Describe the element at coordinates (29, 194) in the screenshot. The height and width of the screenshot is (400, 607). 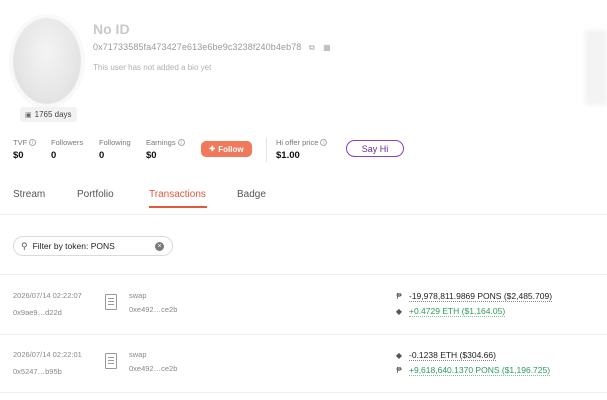
I see `tab-stream: Stream` at that location.